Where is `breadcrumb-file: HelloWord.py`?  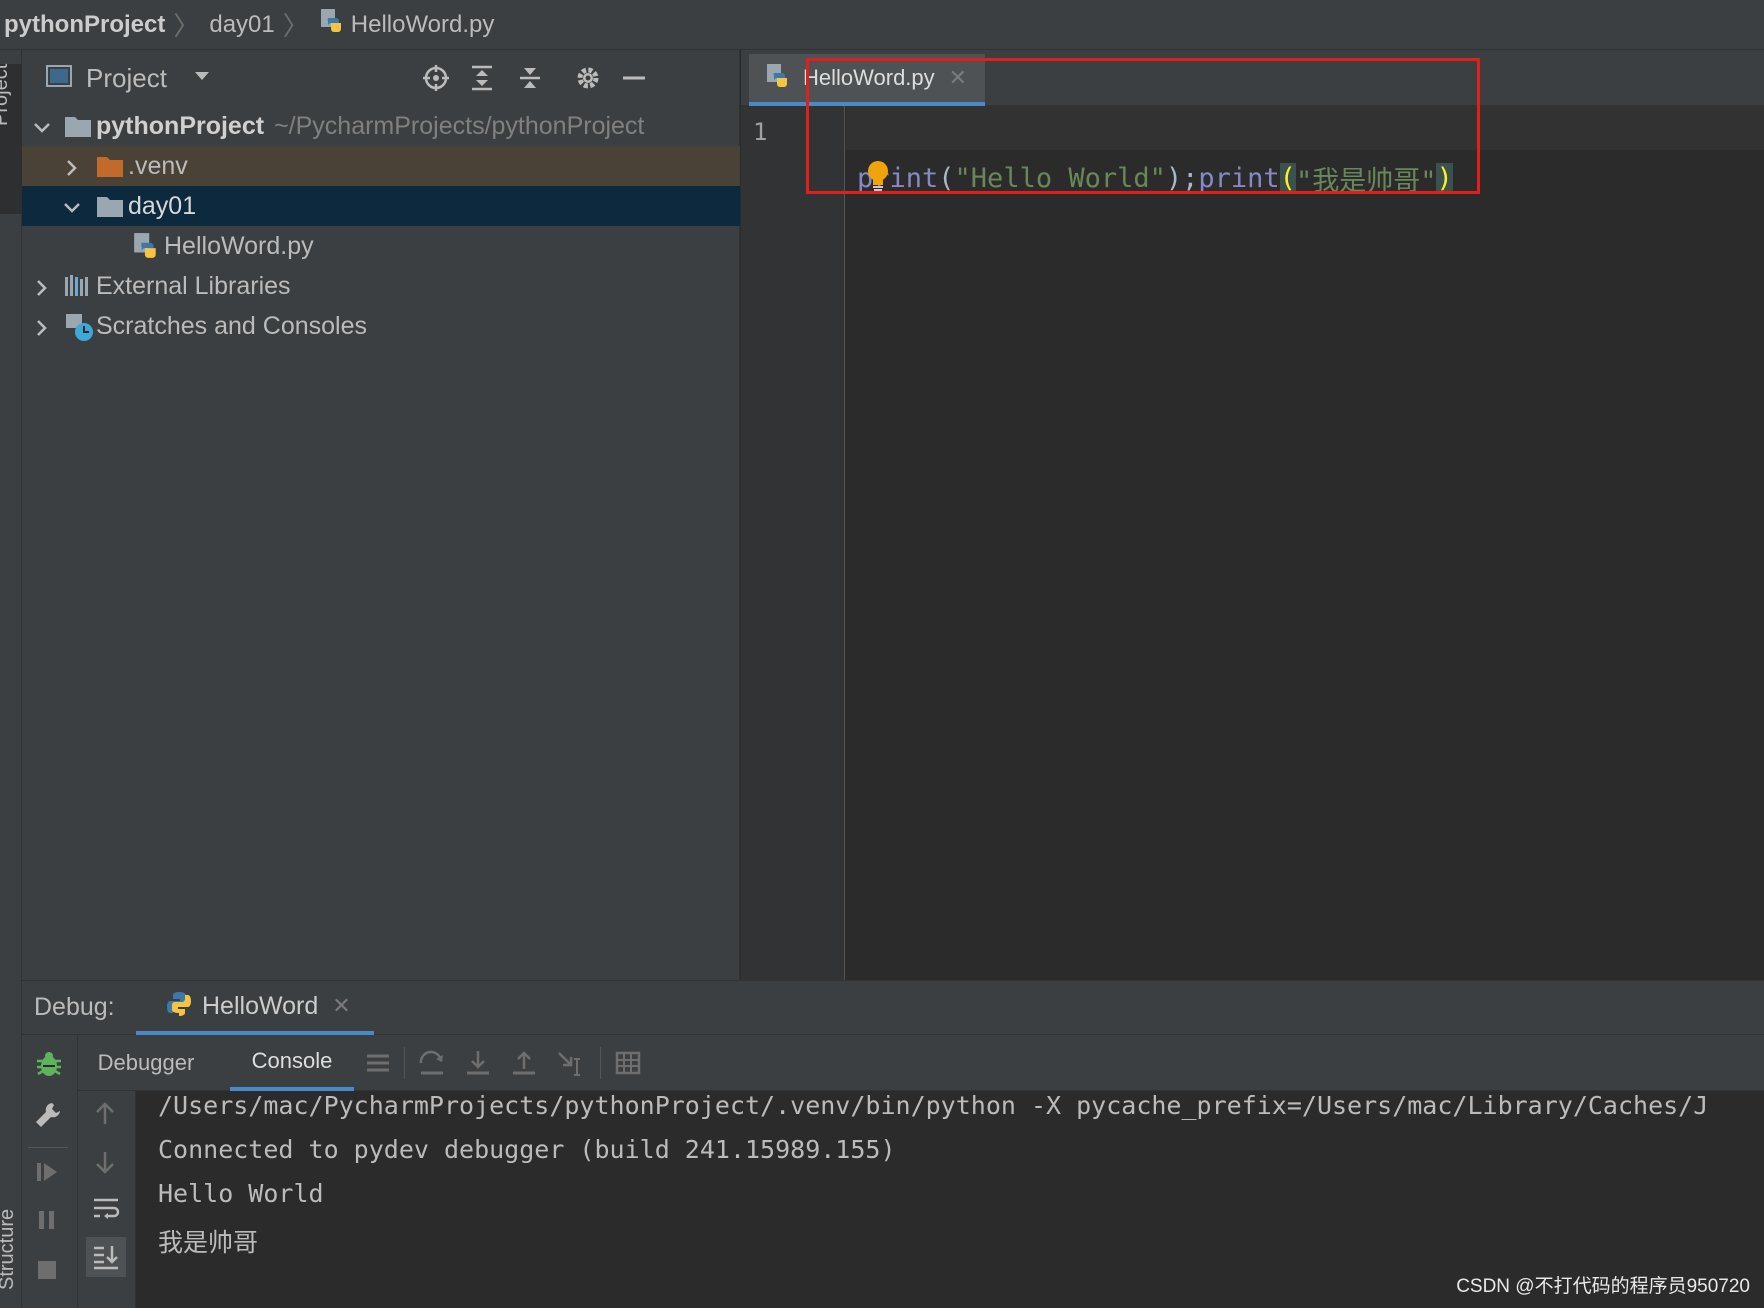 breadcrumb-file: HelloWord.py is located at coordinates (423, 25).